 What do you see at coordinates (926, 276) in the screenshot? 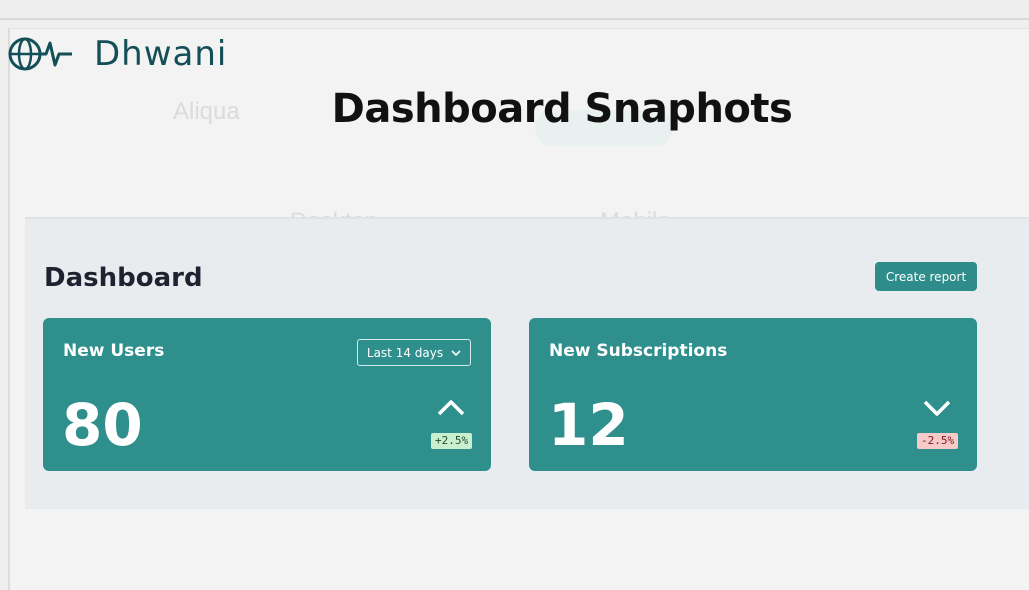
I see `create-report-button: Create report` at bounding box center [926, 276].